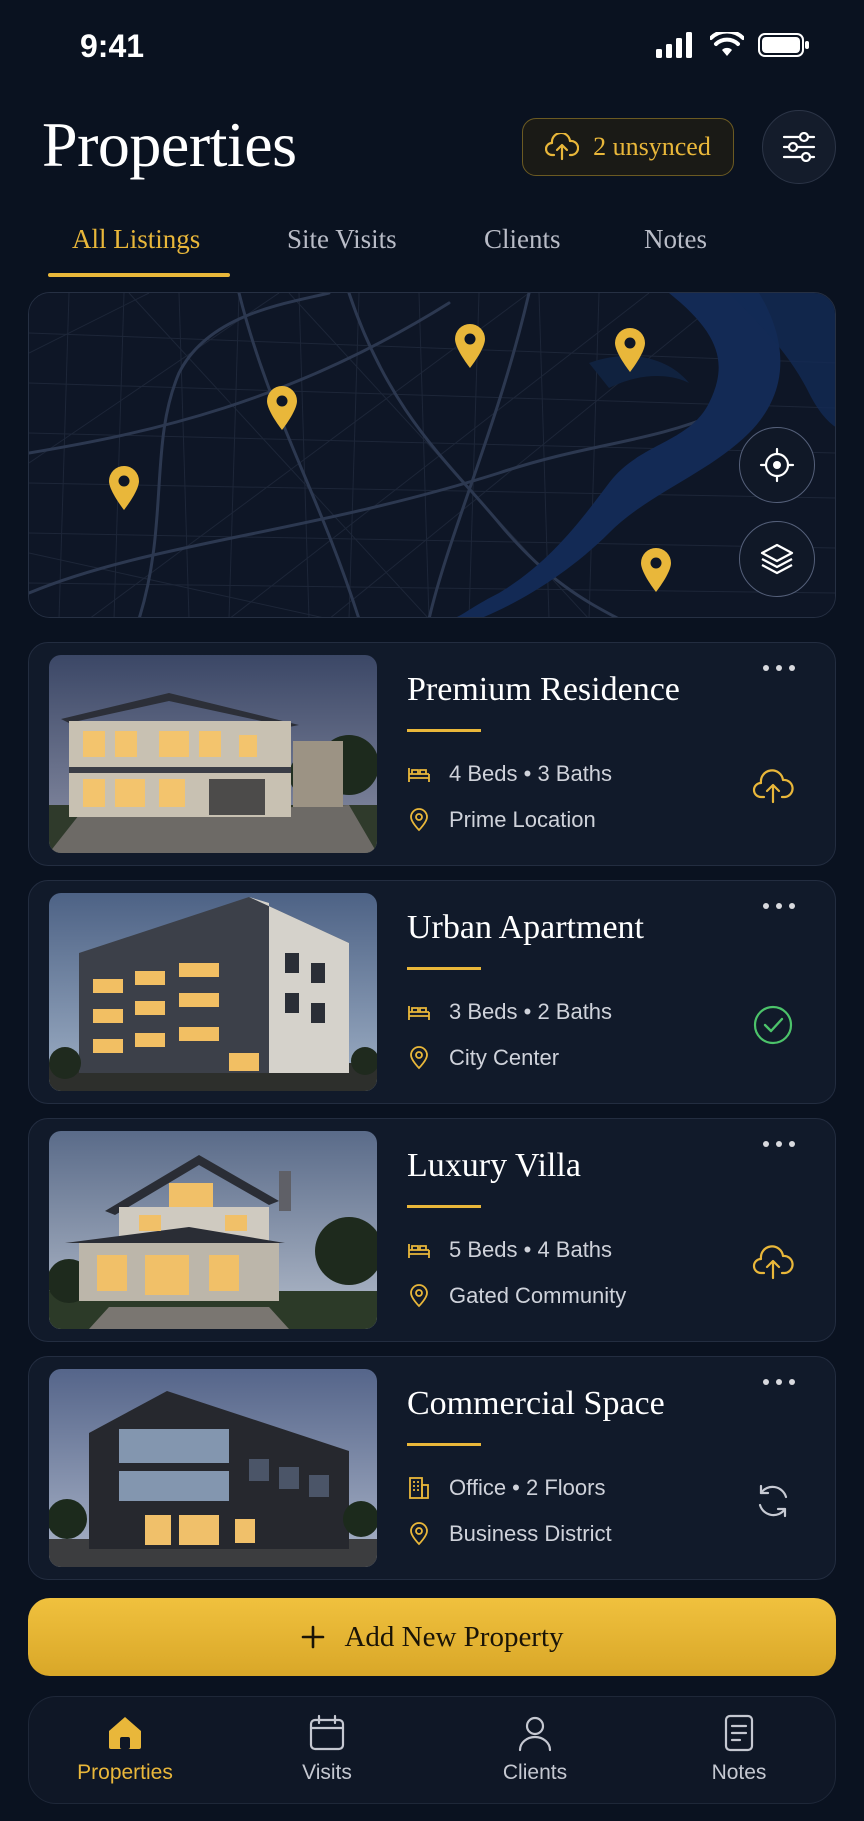 Image resolution: width=864 pixels, height=1821 pixels. I want to click on bottom-nav: Properties Visits Clients Notes, so click(432, 1750).